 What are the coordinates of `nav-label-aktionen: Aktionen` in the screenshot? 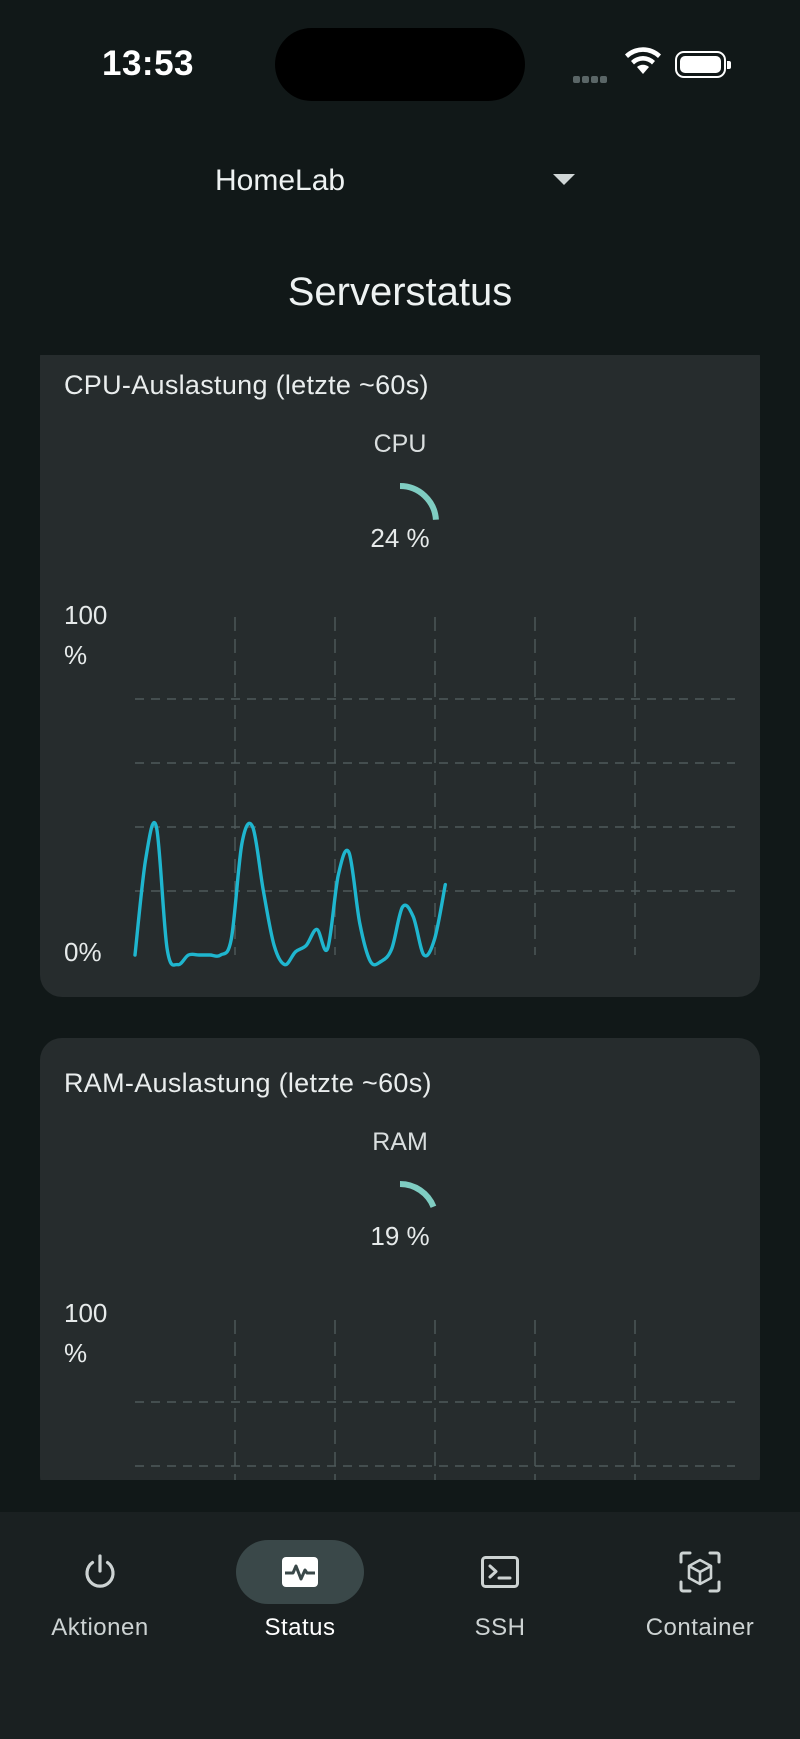 It's located at (100, 1627).